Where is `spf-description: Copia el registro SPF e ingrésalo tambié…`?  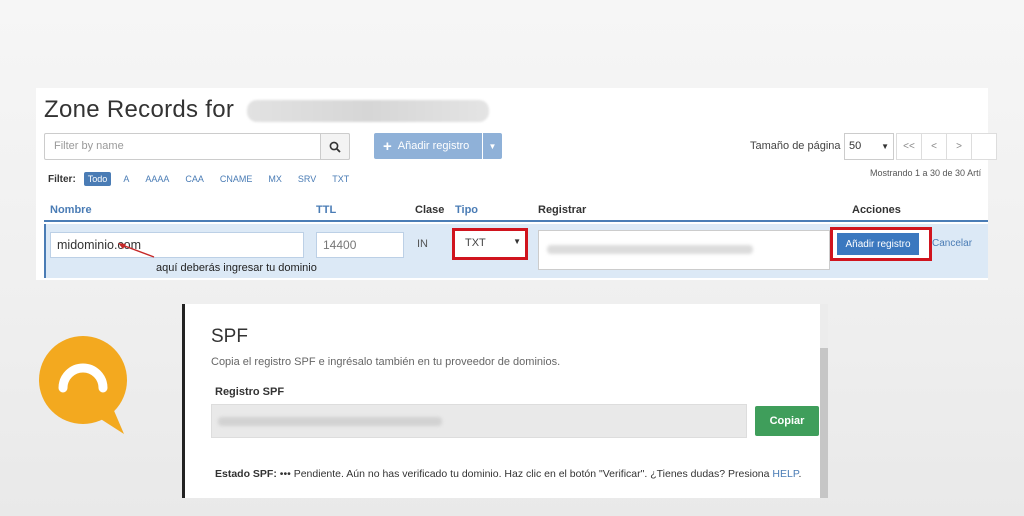
spf-description: Copia el registro SPF e ingrésalo tambié… is located at coordinates (386, 362).